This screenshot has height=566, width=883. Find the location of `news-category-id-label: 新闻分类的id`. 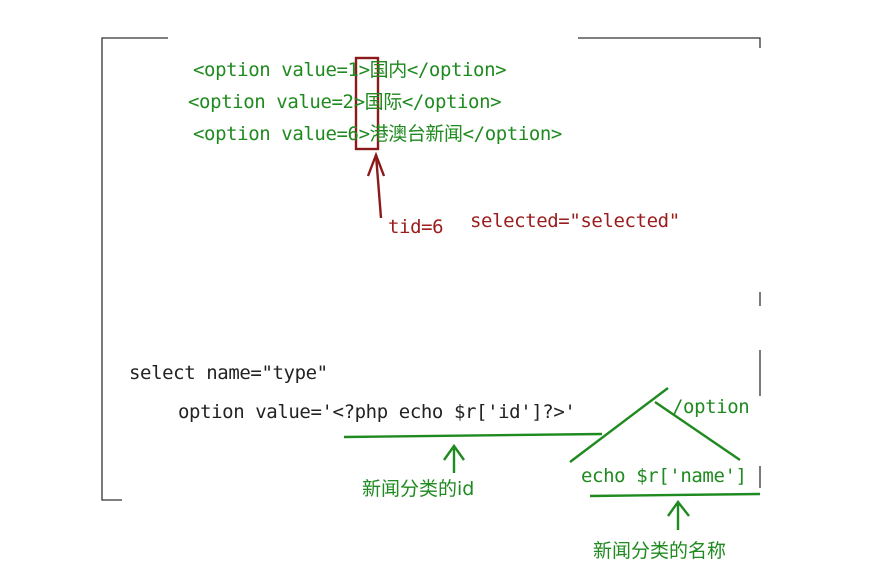

news-category-id-label: 新闻分类的id is located at coordinates (418, 489).